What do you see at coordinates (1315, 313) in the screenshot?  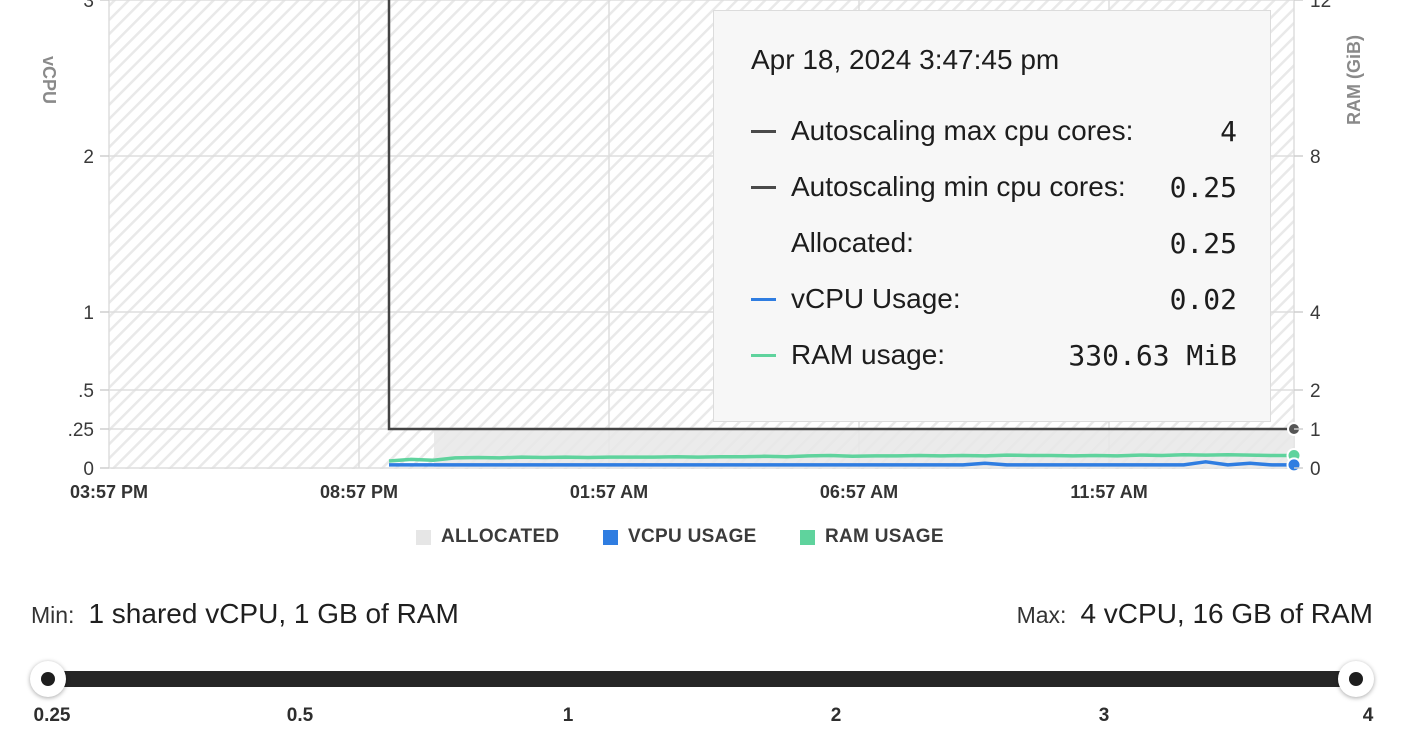 I see `y2-tick-label: 4` at bounding box center [1315, 313].